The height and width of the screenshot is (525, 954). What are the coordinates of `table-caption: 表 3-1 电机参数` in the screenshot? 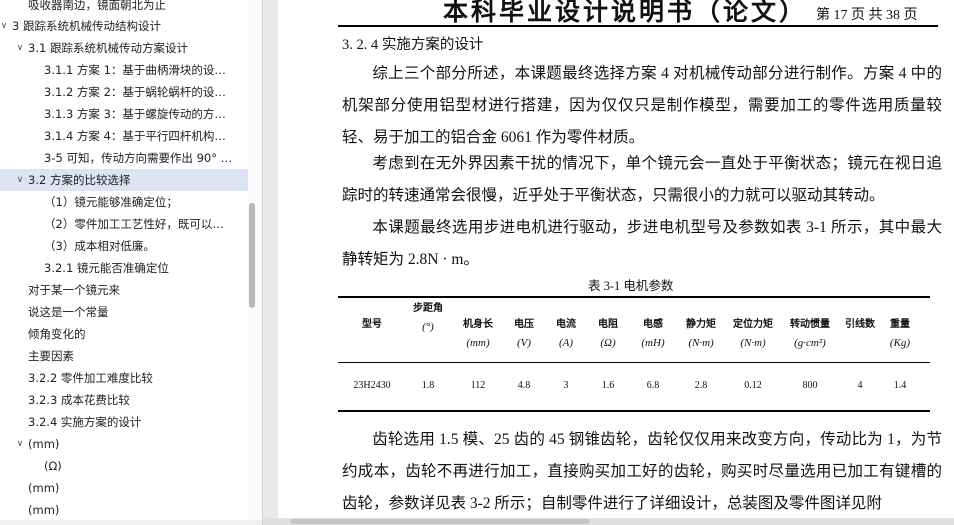 It's located at (631, 286).